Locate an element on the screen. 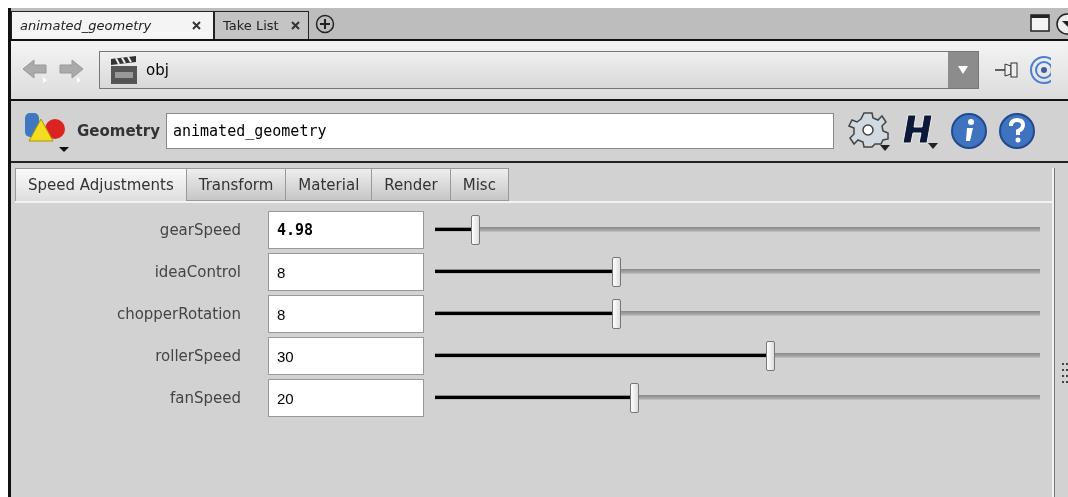 The width and height of the screenshot is (1068, 497). h-menu-icon is located at coordinates (919, 131).